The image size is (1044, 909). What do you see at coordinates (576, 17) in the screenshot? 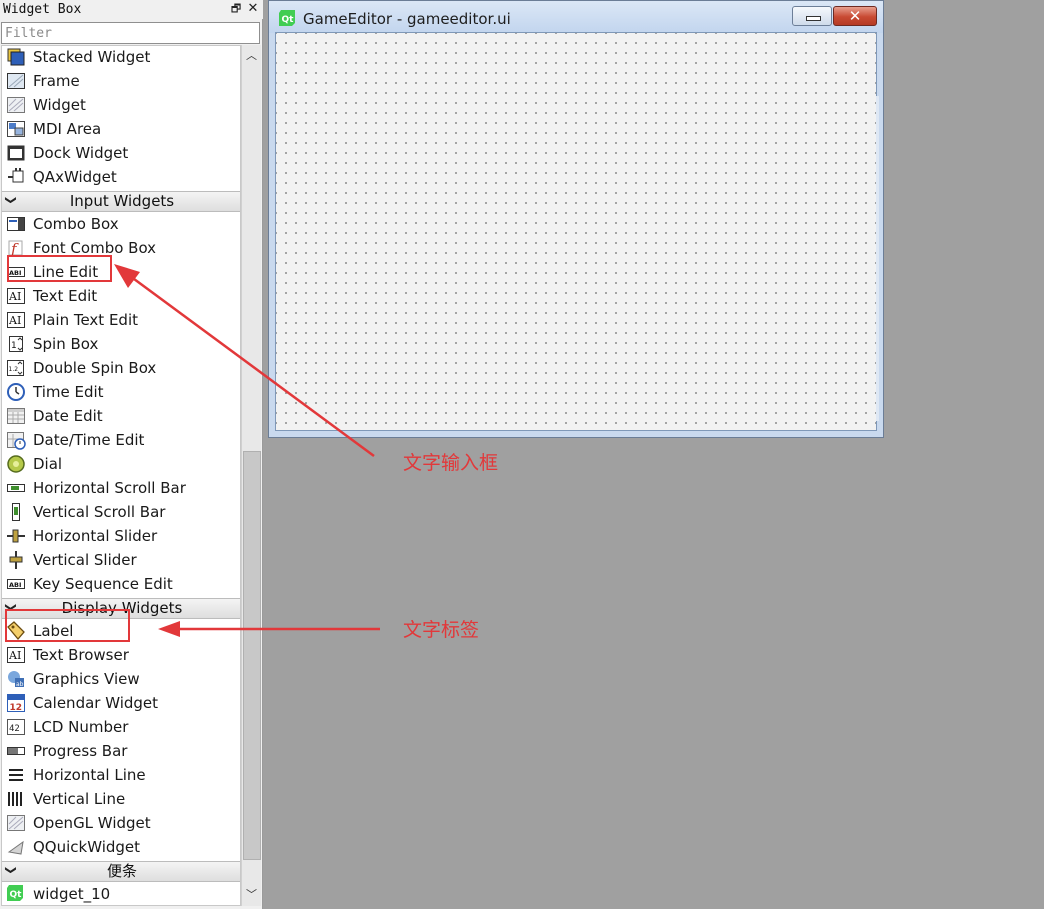
I see `form-titlebar: Qt GameEditor - gameeditor.ui ✕` at bounding box center [576, 17].